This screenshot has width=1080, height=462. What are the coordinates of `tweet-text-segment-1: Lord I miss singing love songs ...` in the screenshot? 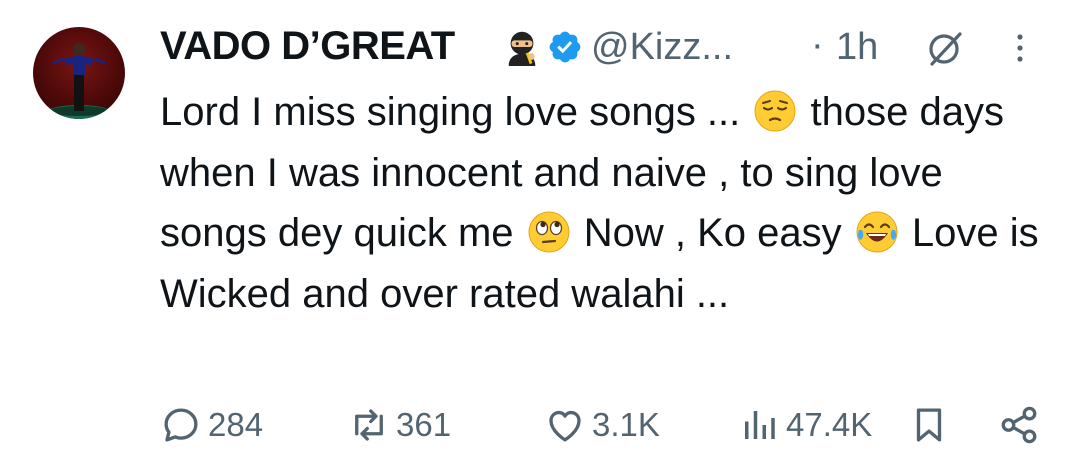 It's located at (456, 112).